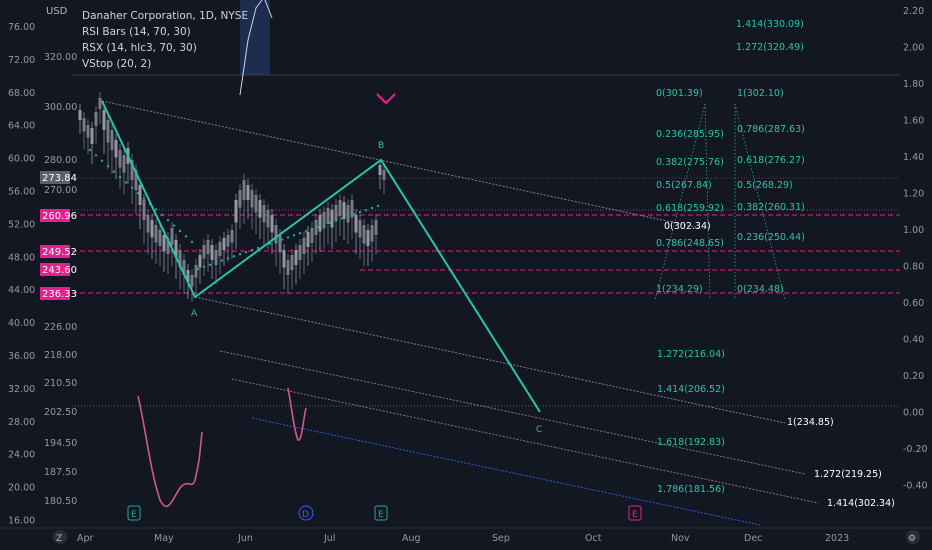 The width and height of the screenshot is (932, 550). Describe the element at coordinates (21, 488) in the screenshot. I see `y-axis-label-outer: 20.00` at that location.